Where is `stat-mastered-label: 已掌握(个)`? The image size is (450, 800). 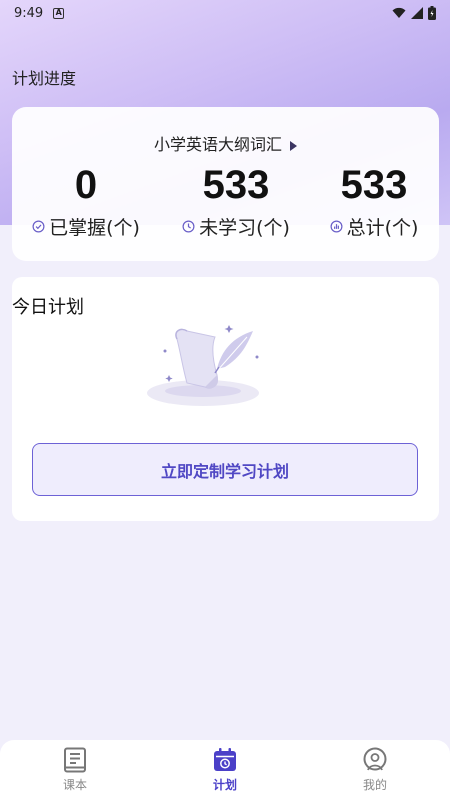 stat-mastered-label: 已掌握(个) is located at coordinates (94, 228).